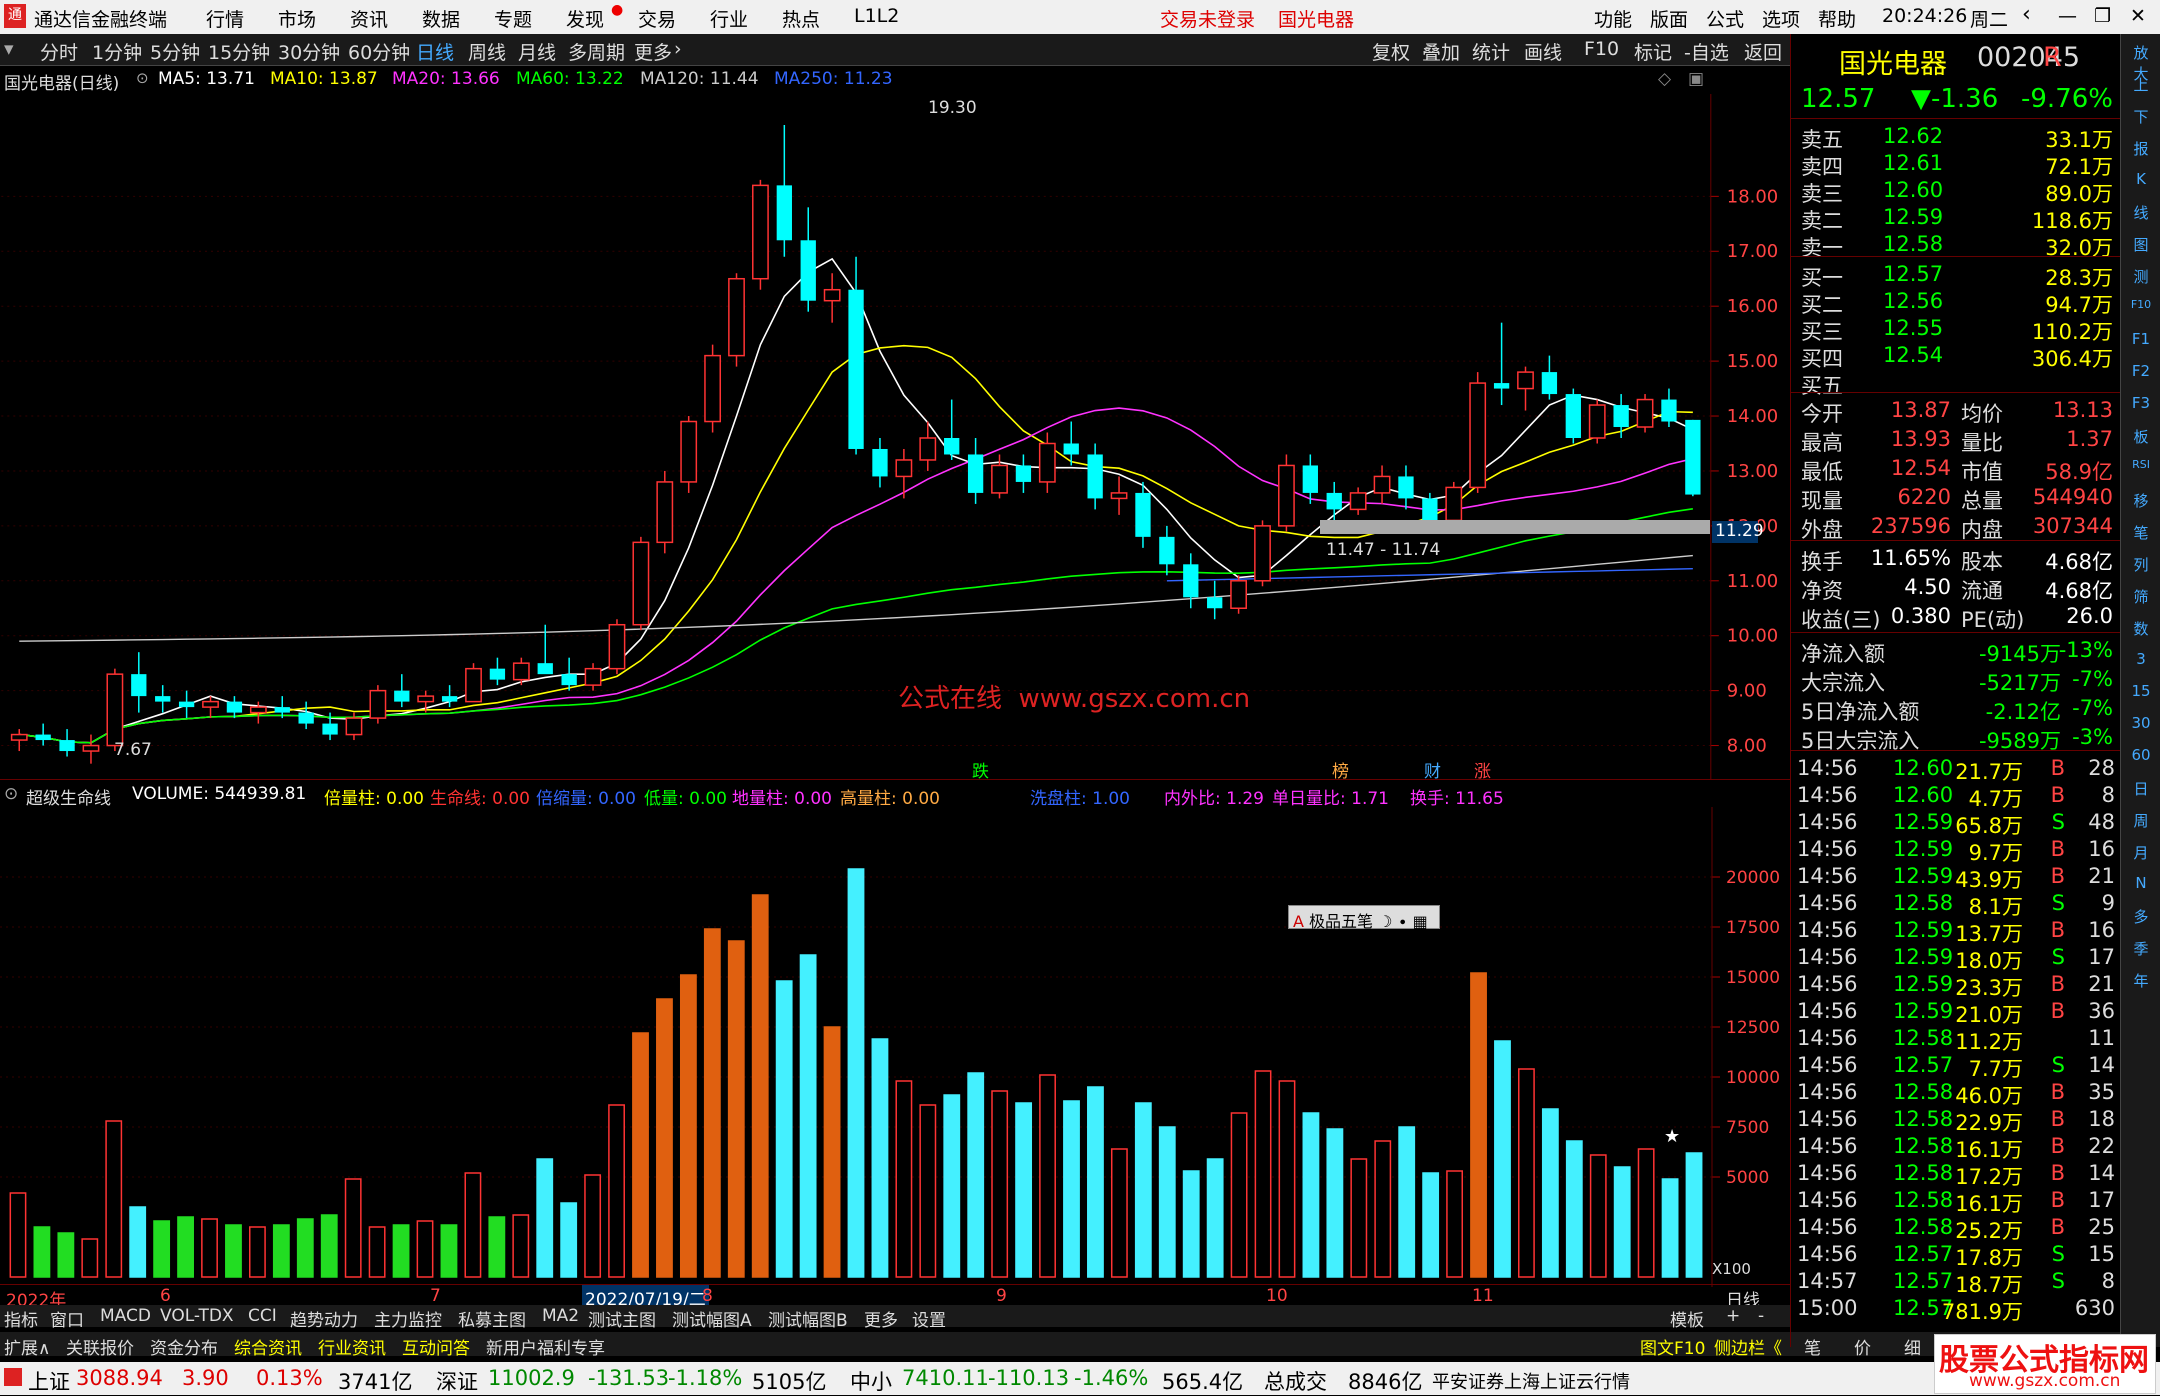 This screenshot has width=2160, height=1396. I want to click on tick-row: 14:56 12.57 17.8万 S 15, so click(1956, 1255).